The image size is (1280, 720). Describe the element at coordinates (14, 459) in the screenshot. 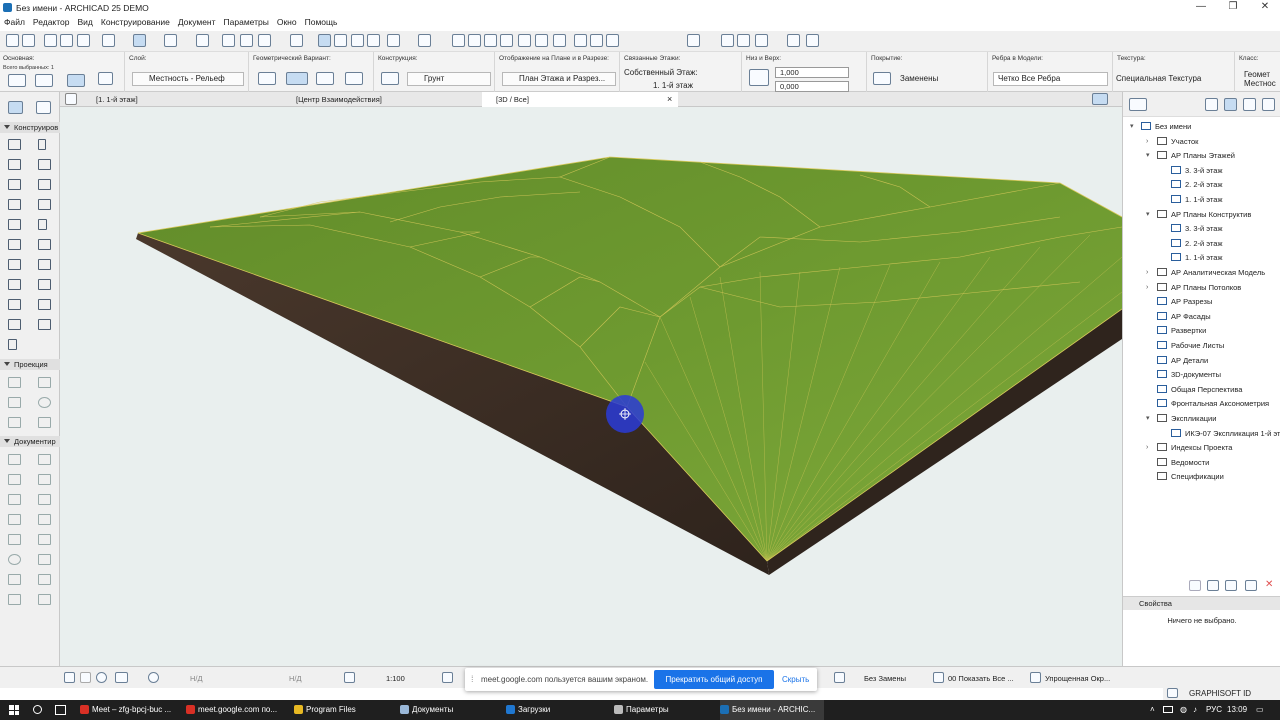

I see `dimension-tool-icon` at that location.